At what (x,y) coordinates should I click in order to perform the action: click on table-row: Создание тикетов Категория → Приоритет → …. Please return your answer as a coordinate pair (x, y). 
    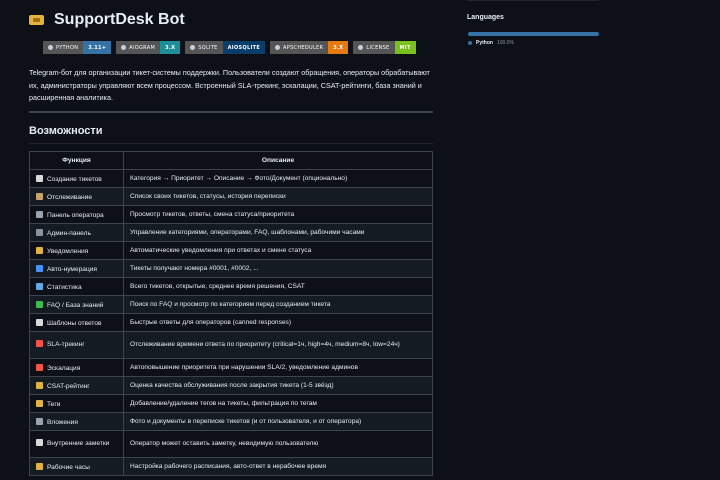
    Looking at the image, I should click on (231, 178).